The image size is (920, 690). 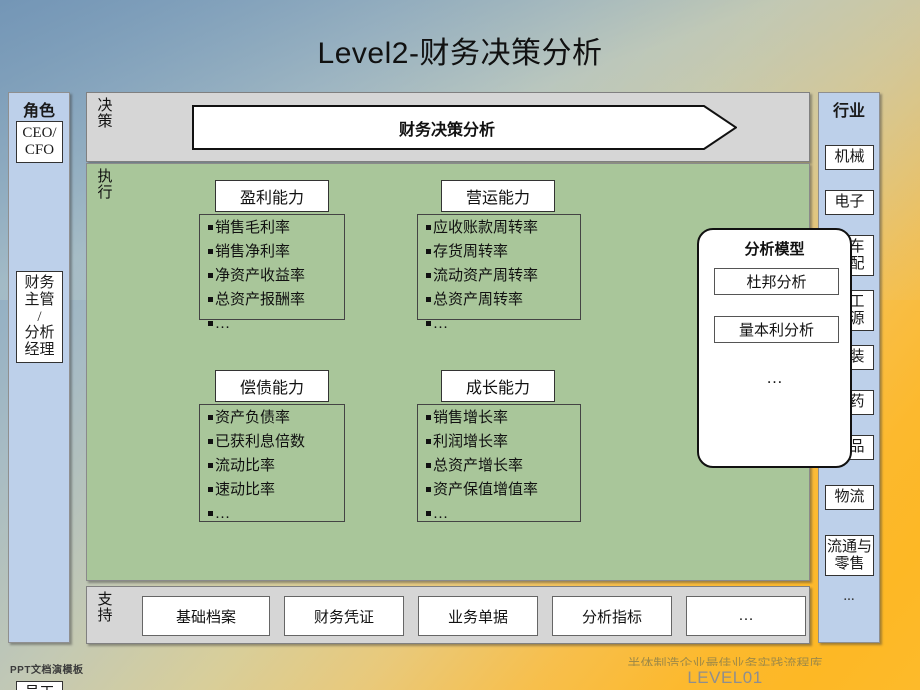 I want to click on support-item-analysis-indicator: 分析指标, so click(x=612, y=616).